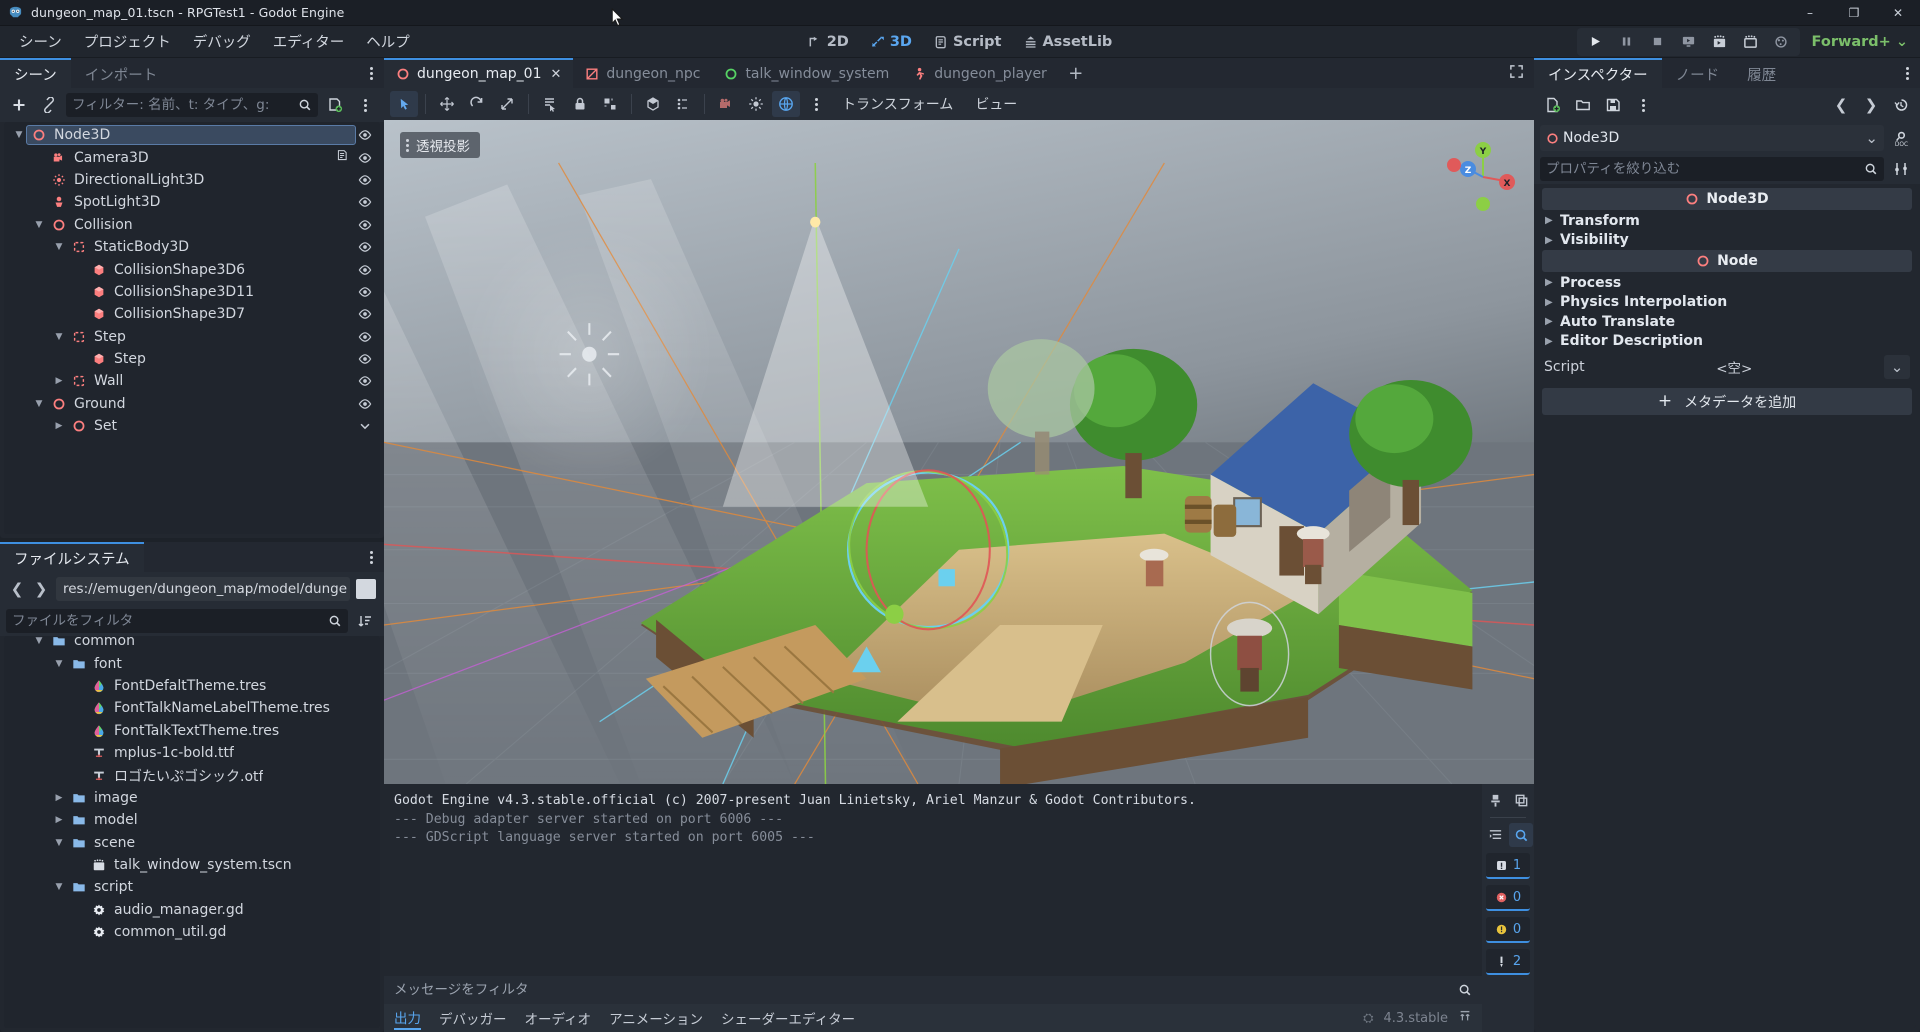  I want to click on inspector-property-group: ▶ Process, so click(1727, 283).